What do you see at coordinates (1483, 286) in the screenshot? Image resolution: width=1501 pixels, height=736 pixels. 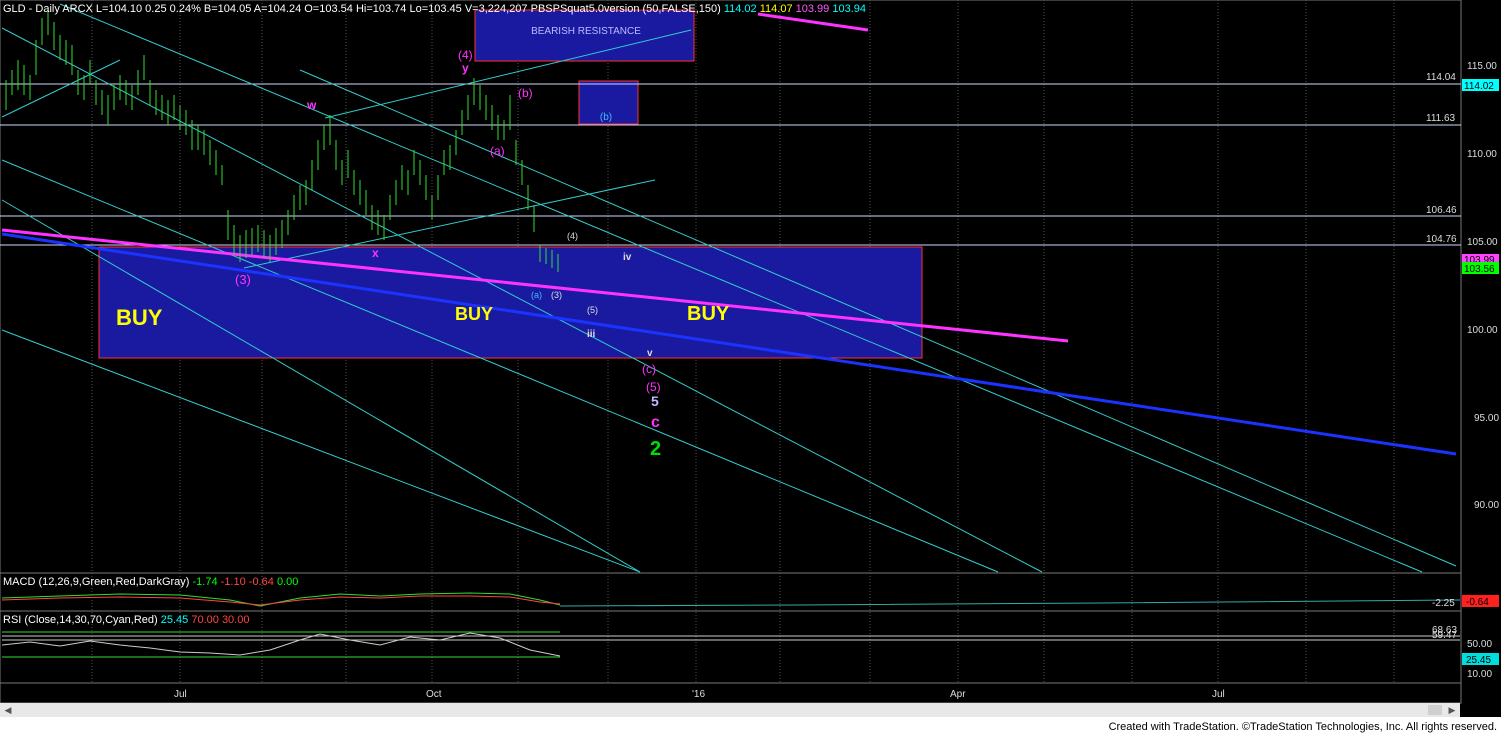 I see `price-axis: 115.00 110.00 105.00 100.00 95.00 90.00` at bounding box center [1483, 286].